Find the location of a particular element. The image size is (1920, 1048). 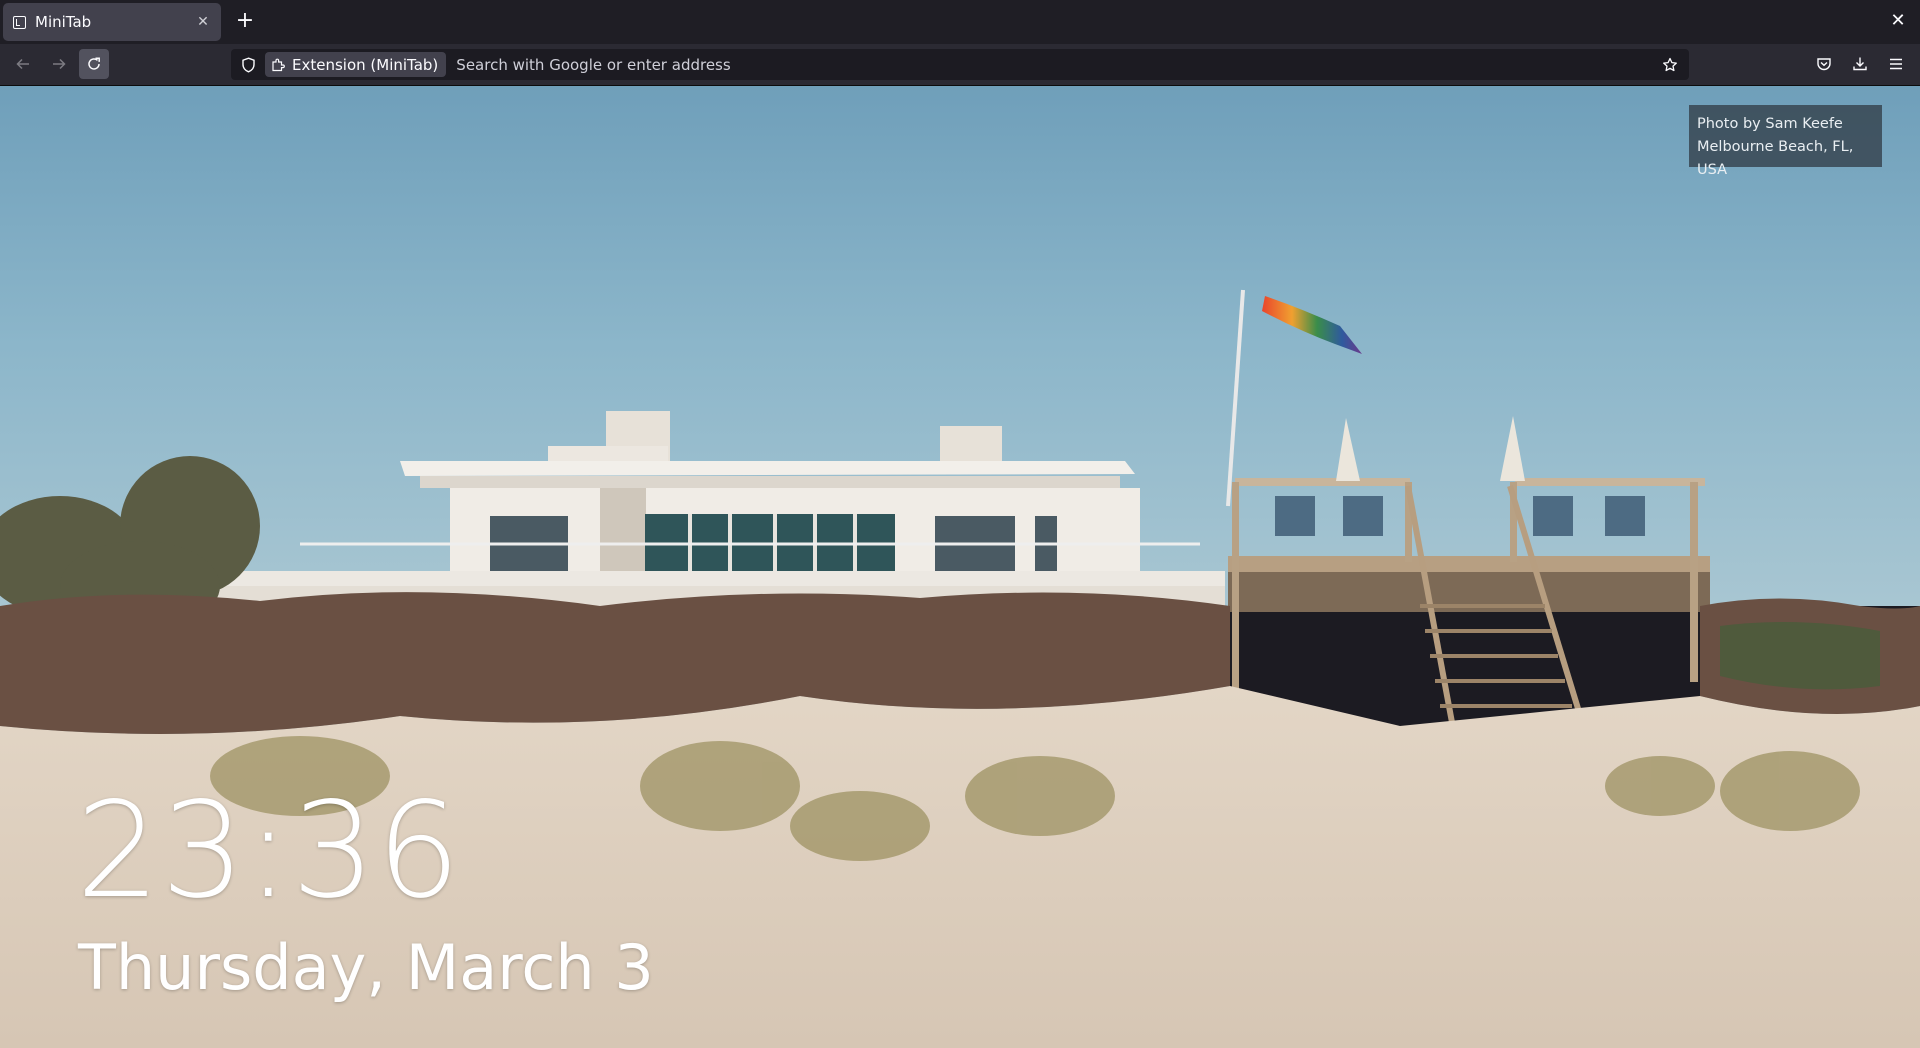

address-input is located at coordinates (1054, 64).